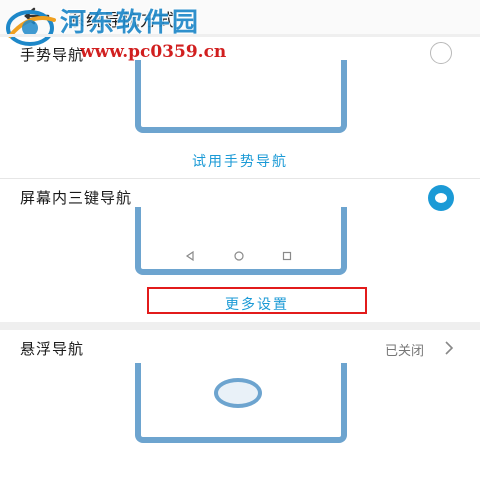 The height and width of the screenshot is (489, 480). I want to click on try-gesture-link: 试用手势导航, so click(240, 161).